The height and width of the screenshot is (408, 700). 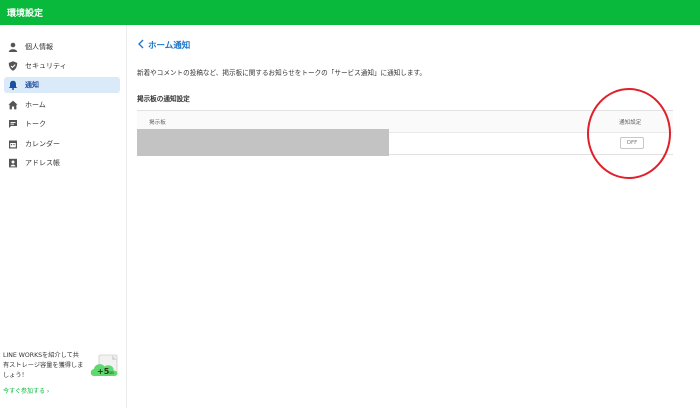 What do you see at coordinates (104, 365) in the screenshot?
I see `cloud-storage-icon: +5 GB` at bounding box center [104, 365].